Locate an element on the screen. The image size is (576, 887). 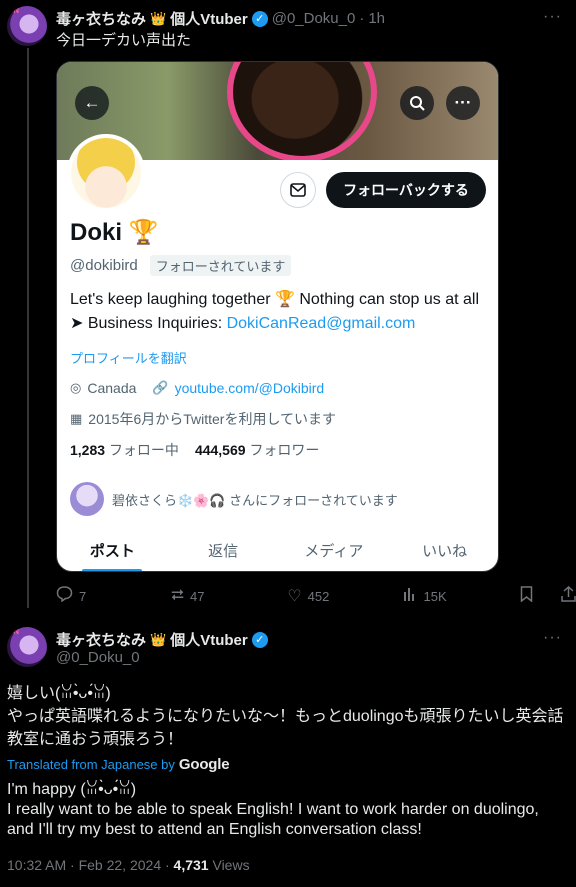
like-button: ♡ 452 is located at coordinates (345, 596).